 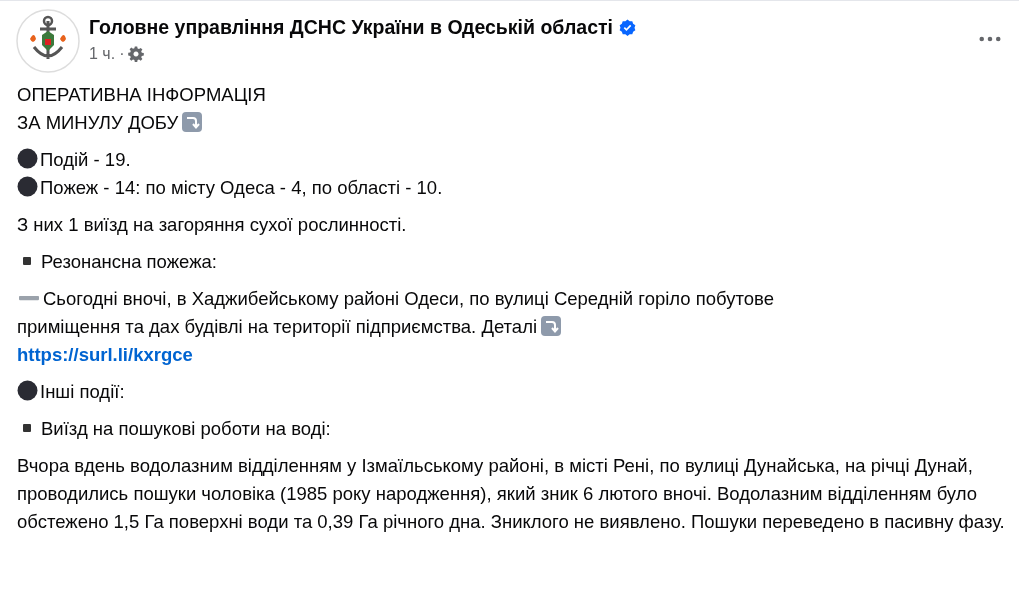 What do you see at coordinates (241, 187) in the screenshot?
I see `post-text: Пожеж - 14: по місту Одеса - 4, по області - 10.` at bounding box center [241, 187].